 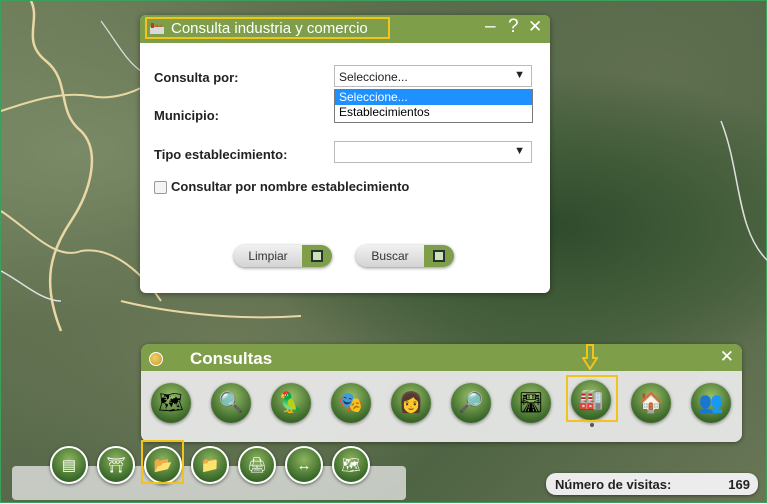 I want to click on close-button: ✕, so click(x=535, y=27).